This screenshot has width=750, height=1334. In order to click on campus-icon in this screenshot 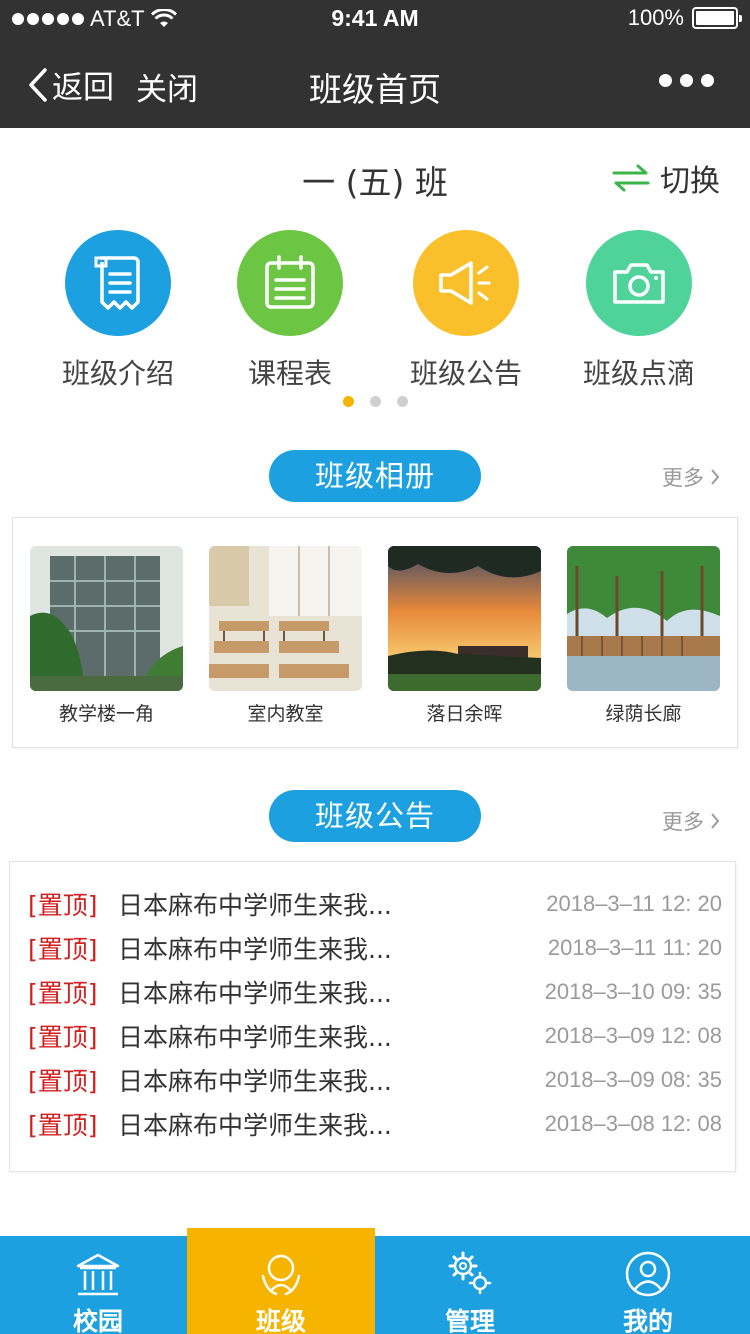, I will do `click(98, 1267)`.